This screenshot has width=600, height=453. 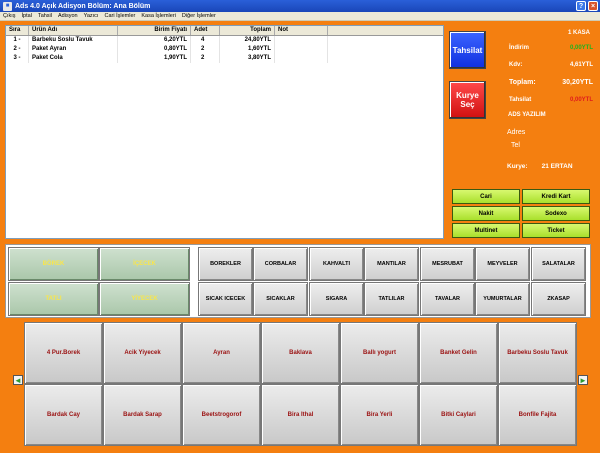 What do you see at coordinates (53, 299) in the screenshot?
I see `main-cat-tatli: TATLI` at bounding box center [53, 299].